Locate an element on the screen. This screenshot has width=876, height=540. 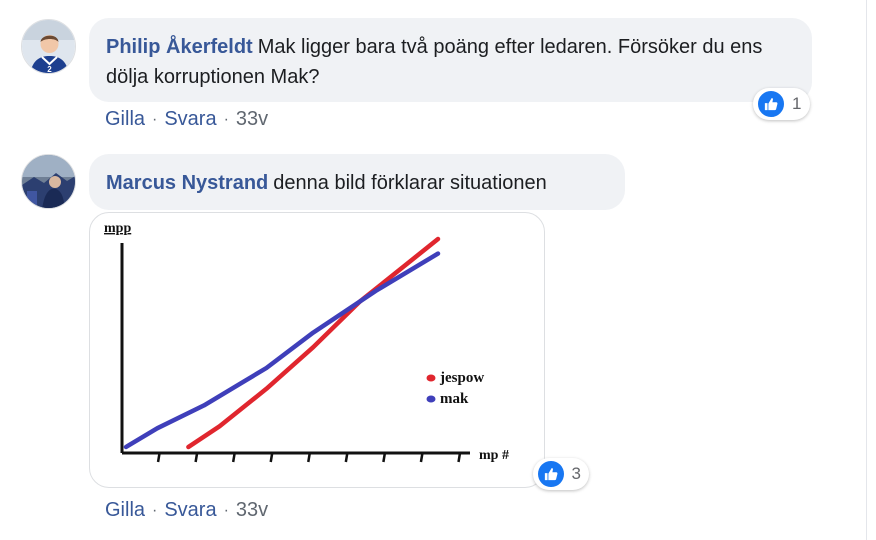
x-axis-label: mp # is located at coordinates (494, 455).